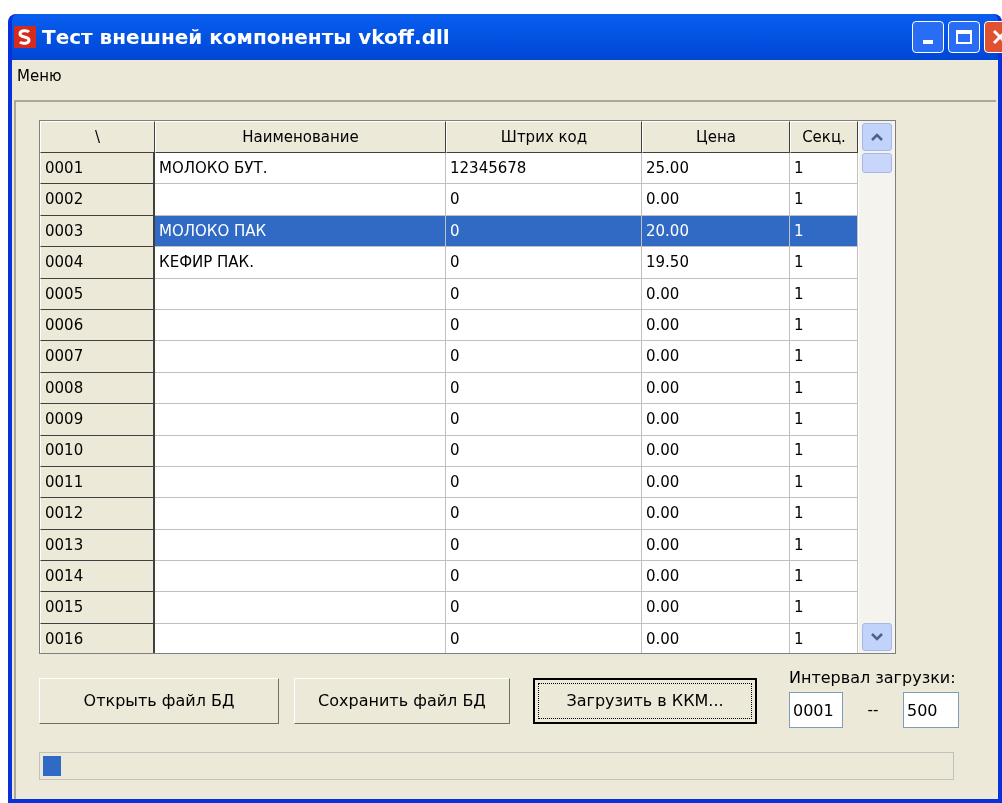 This screenshot has width=1002, height=803. I want to click on column-header: \, so click(97, 137).